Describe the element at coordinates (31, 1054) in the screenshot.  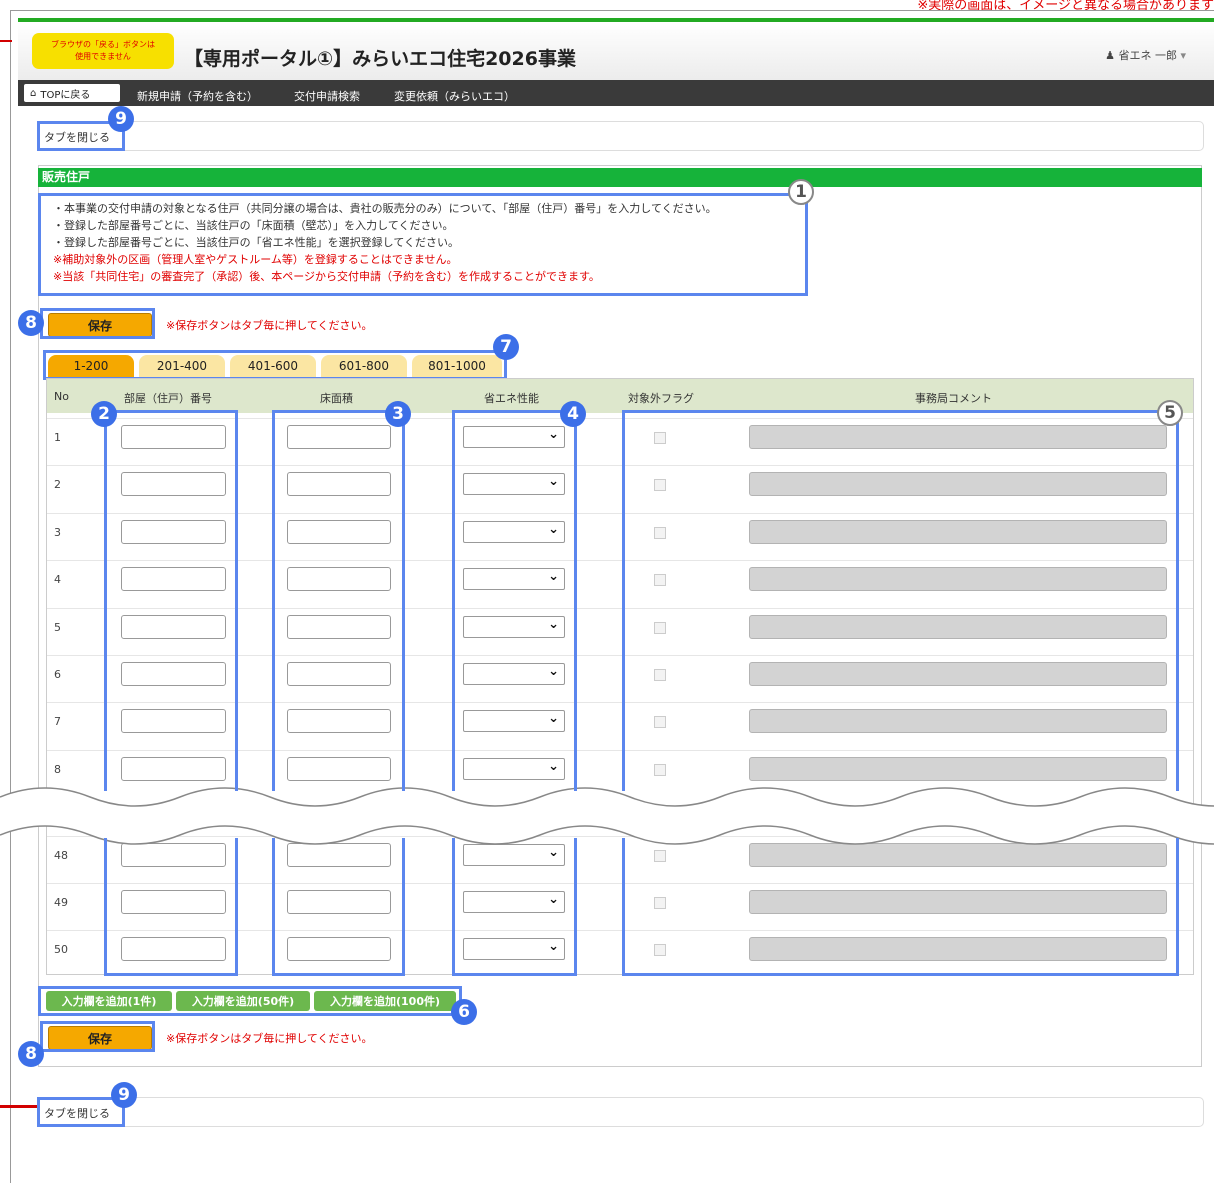
I see `badge-8-bottom: 8` at that location.